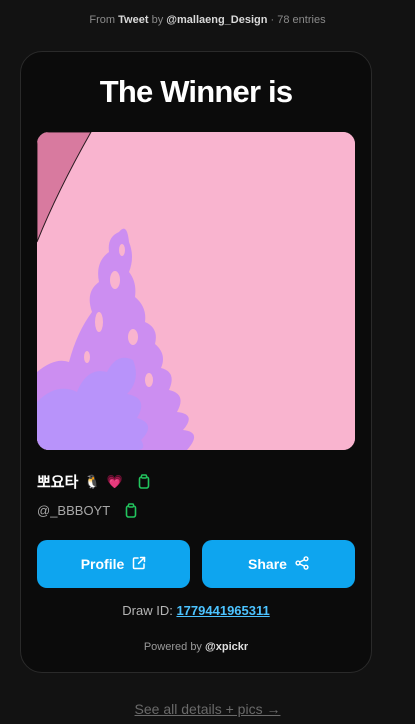 The image size is (415, 724). What do you see at coordinates (196, 91) in the screenshot?
I see `card-title: The Winner is` at bounding box center [196, 91].